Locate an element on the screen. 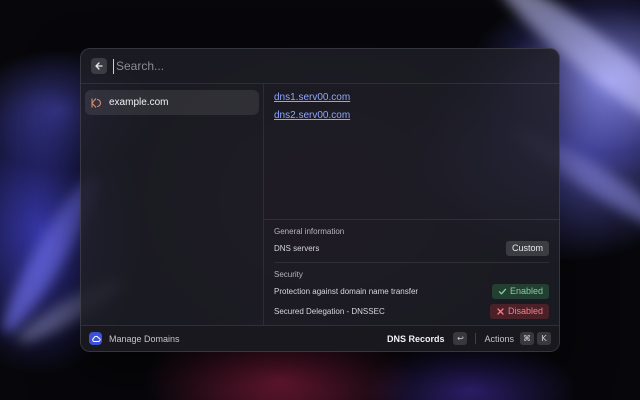 The image size is (640, 400). transfer-protection-label: Protection against domain name transfer is located at coordinates (346, 291).